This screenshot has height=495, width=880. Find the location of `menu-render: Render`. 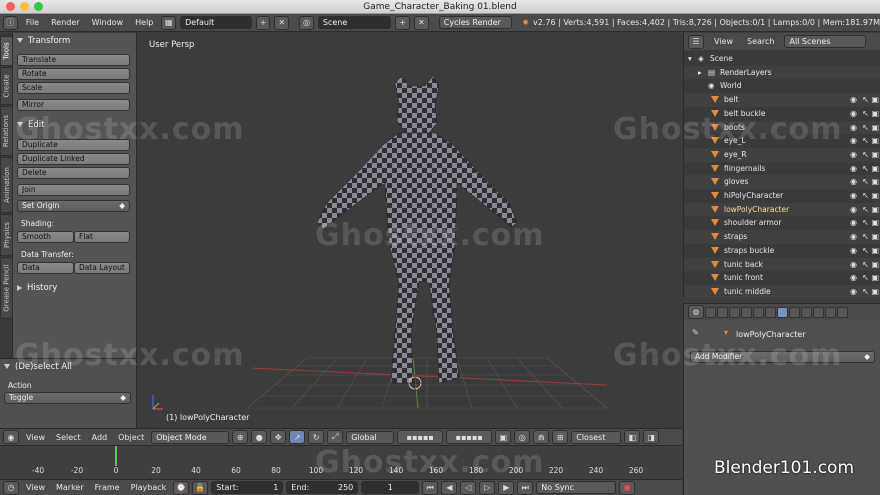

menu-render: Render is located at coordinates (65, 22).